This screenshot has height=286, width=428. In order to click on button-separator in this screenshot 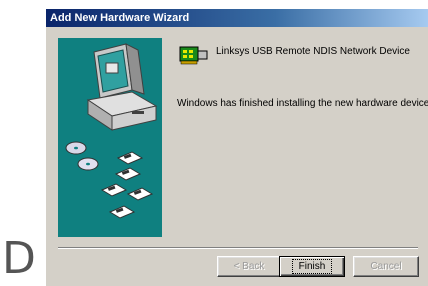, I will do `click(238, 248)`.